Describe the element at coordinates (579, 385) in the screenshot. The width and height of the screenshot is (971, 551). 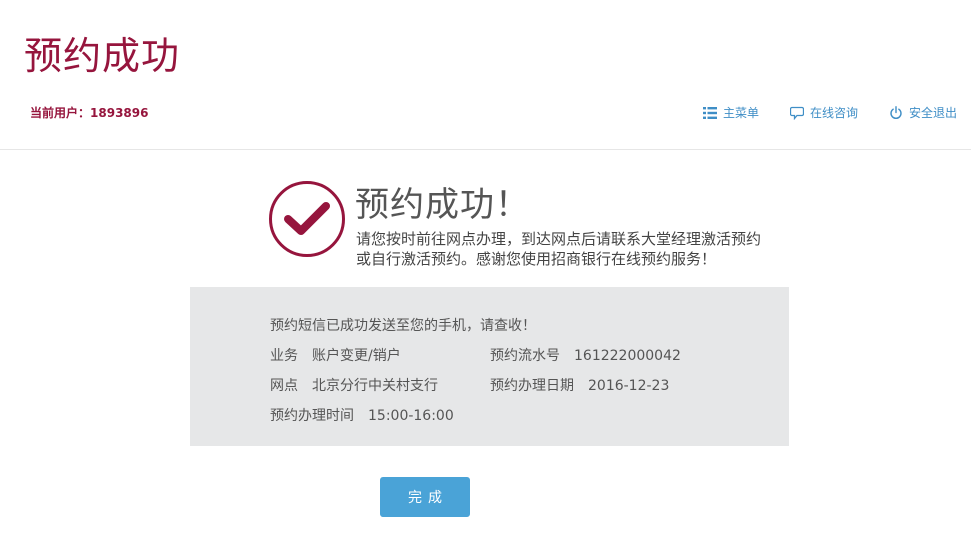
I see `date-row: 预约办理日期 2016-12-23` at that location.